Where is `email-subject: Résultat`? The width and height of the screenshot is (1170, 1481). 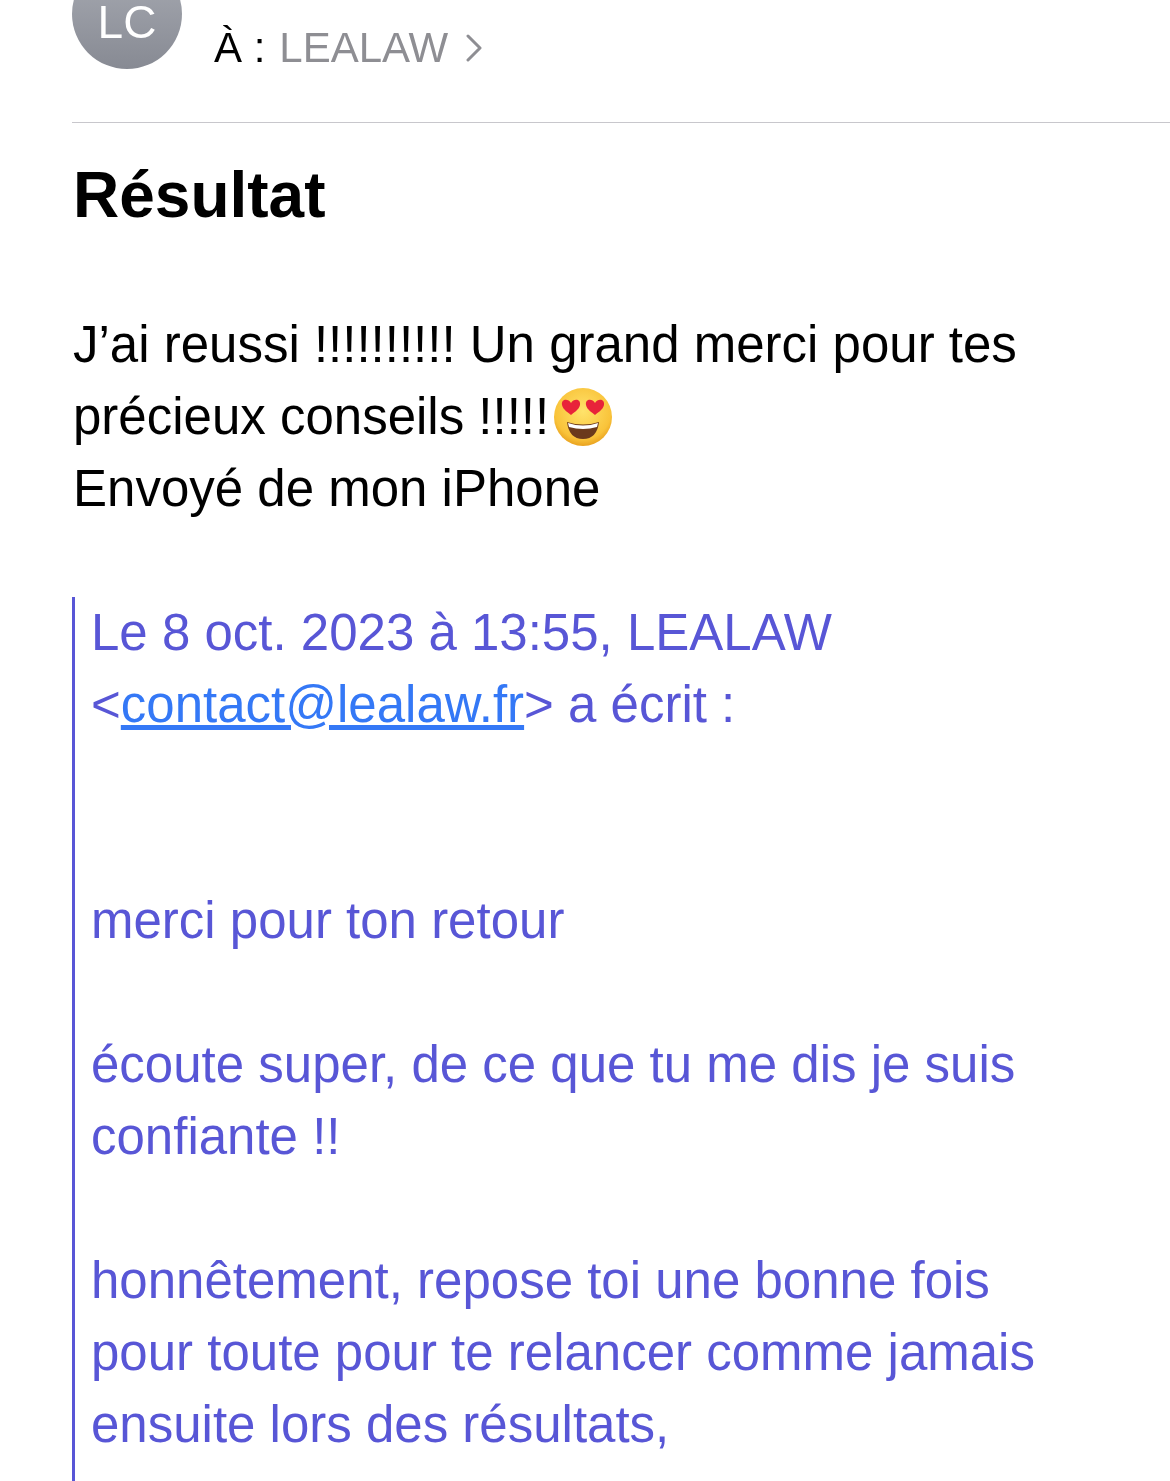
email-subject: Résultat is located at coordinates (199, 195).